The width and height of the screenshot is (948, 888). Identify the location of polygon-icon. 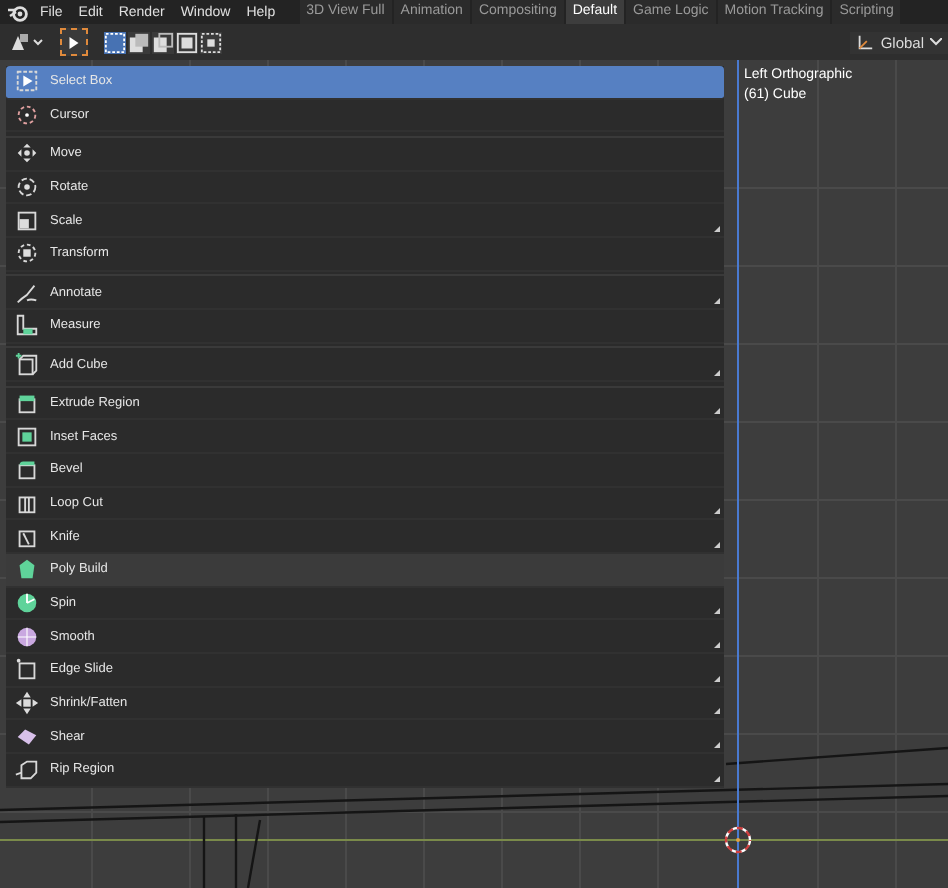
(27, 569).